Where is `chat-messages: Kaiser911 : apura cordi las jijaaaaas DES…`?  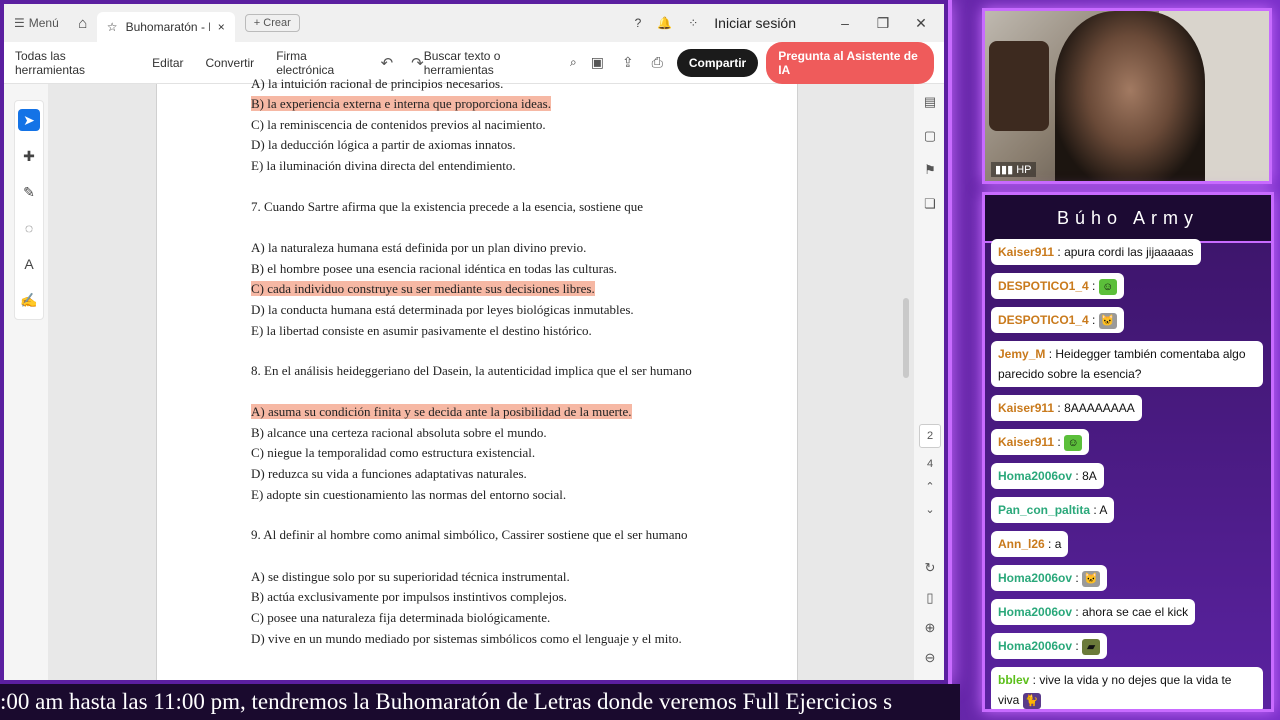
chat-messages: Kaiser911 : apura cordi las jijaaaaas DES… is located at coordinates (1130, 474).